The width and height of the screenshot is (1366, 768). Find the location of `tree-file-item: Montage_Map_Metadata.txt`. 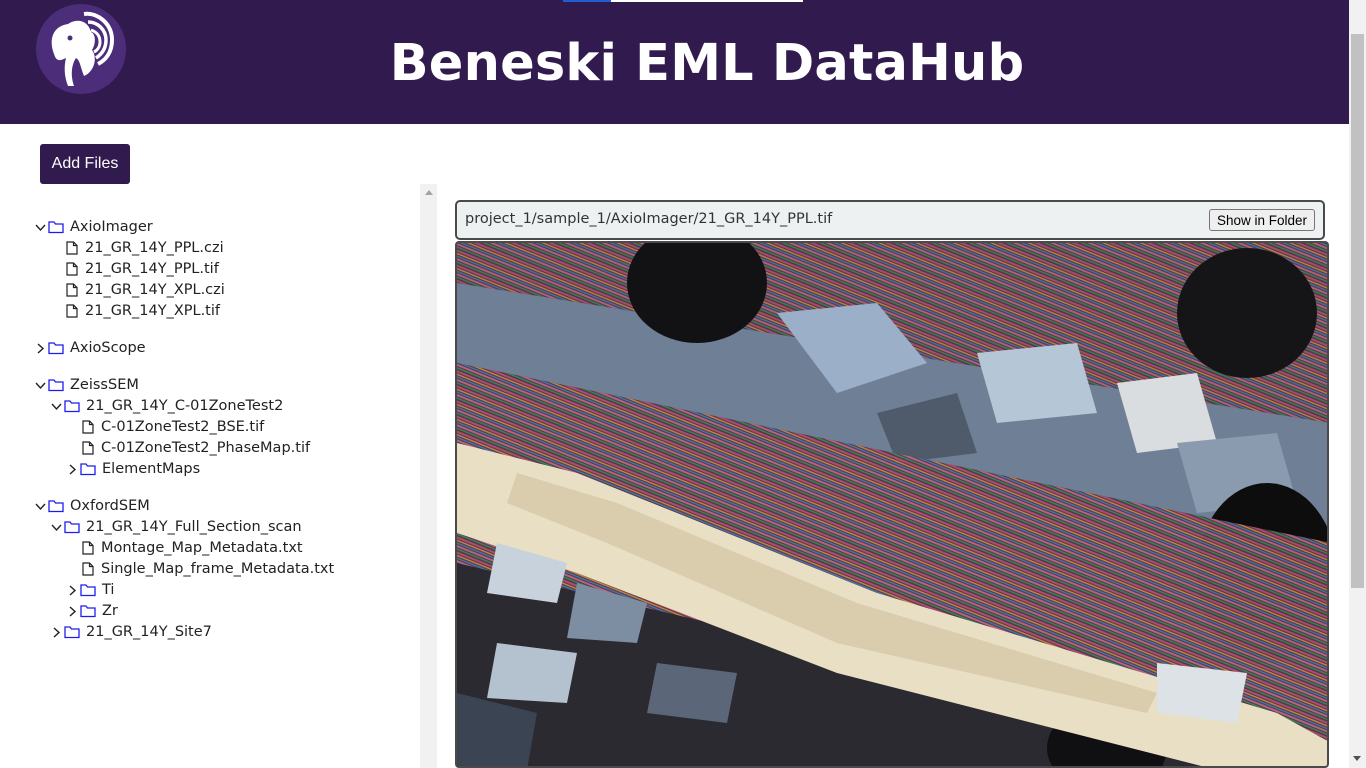

tree-file-item: Montage_Map_Metadata.txt is located at coordinates (192, 548).